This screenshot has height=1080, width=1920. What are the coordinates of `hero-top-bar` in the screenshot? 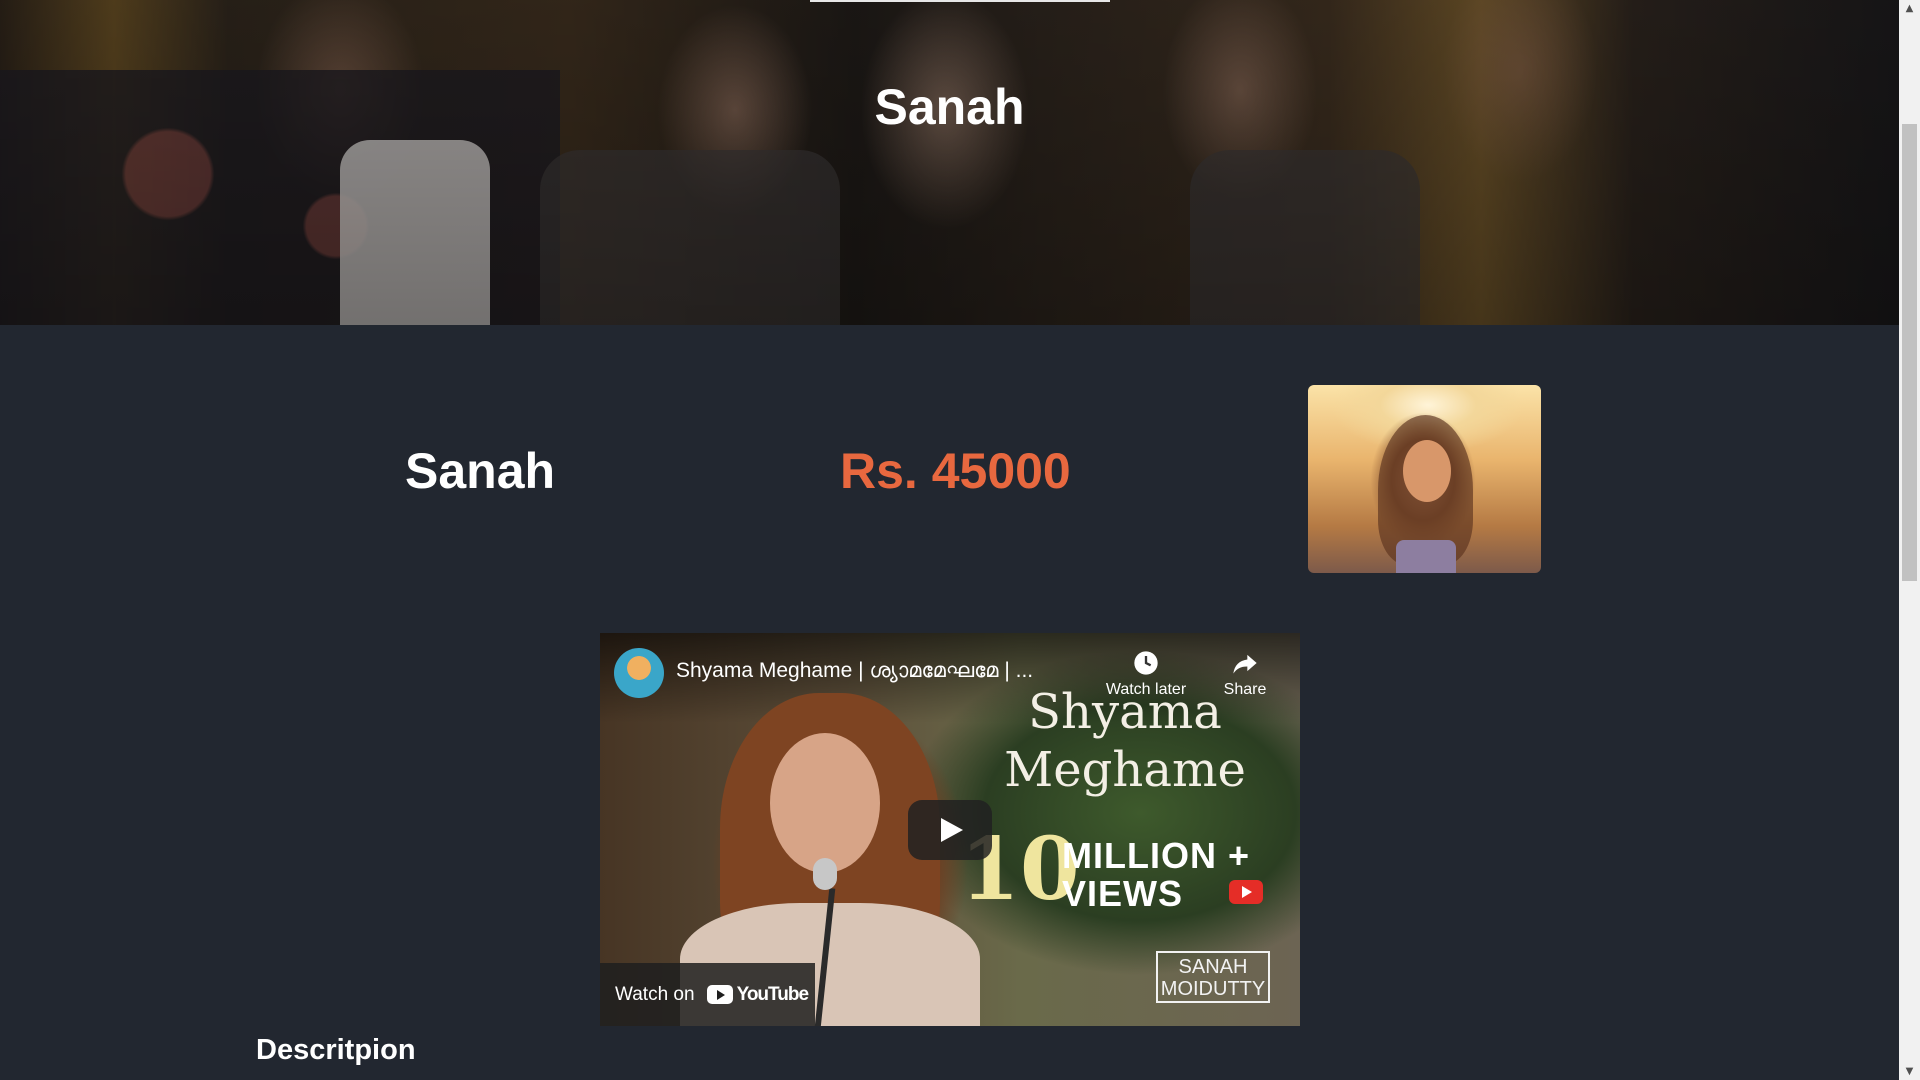 It's located at (960, 1).